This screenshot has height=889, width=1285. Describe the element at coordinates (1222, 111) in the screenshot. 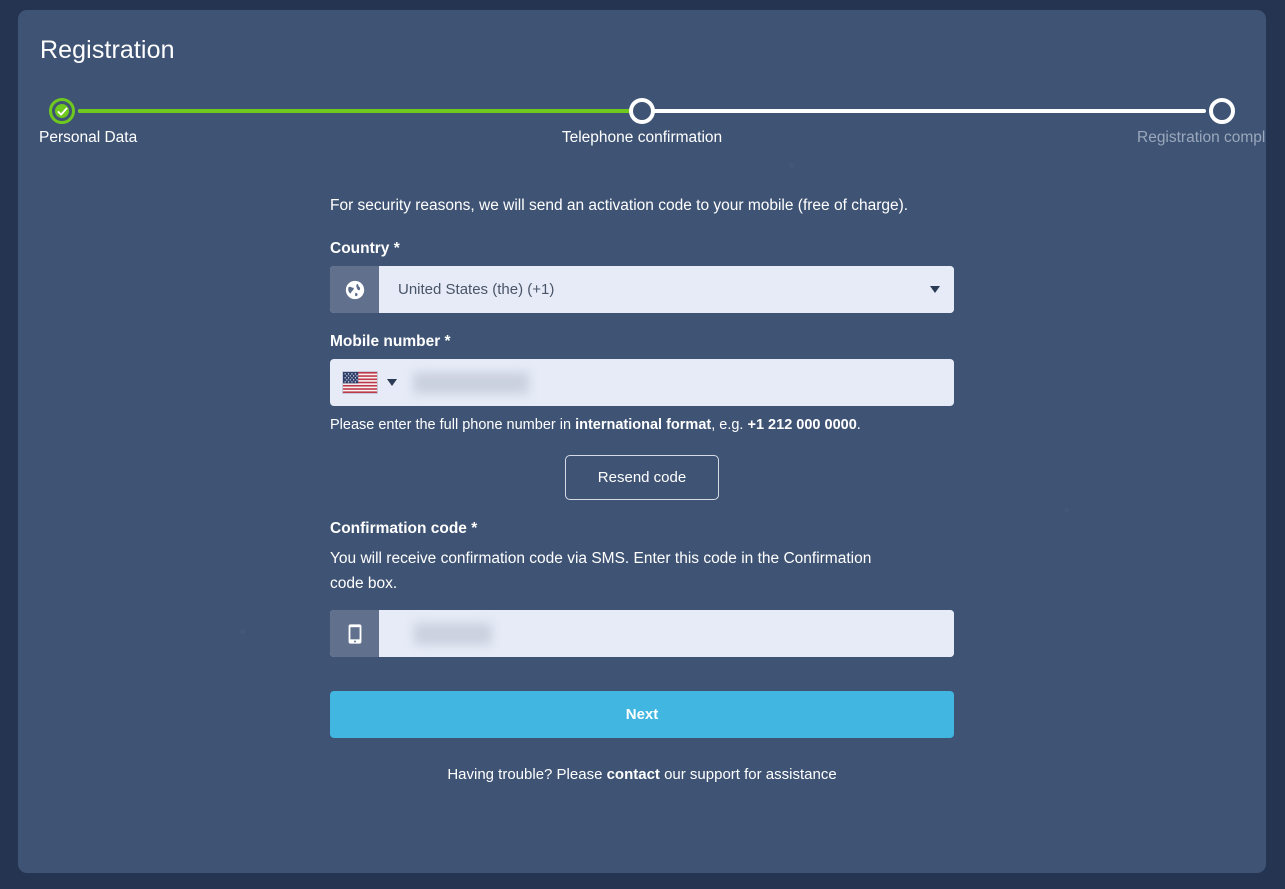

I see `circle-icon` at that location.